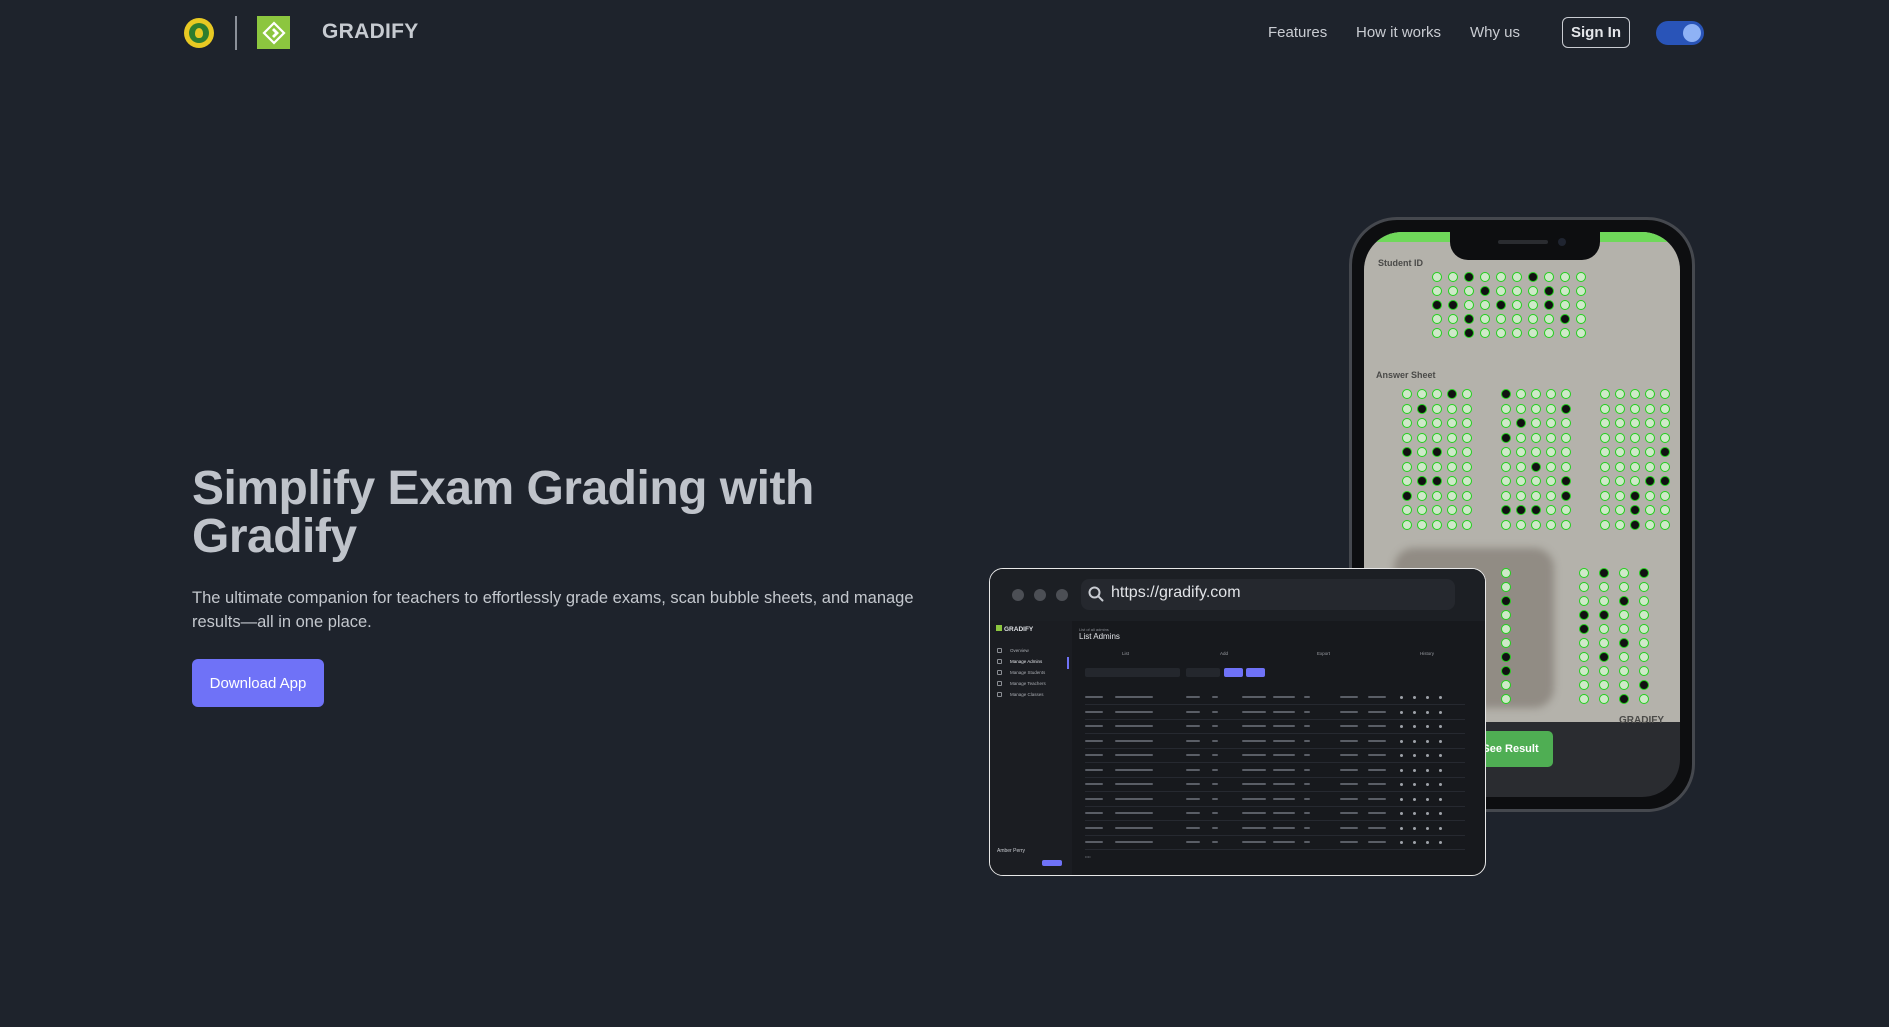  Describe the element at coordinates (999, 672) in the screenshot. I see `students-icon` at that location.